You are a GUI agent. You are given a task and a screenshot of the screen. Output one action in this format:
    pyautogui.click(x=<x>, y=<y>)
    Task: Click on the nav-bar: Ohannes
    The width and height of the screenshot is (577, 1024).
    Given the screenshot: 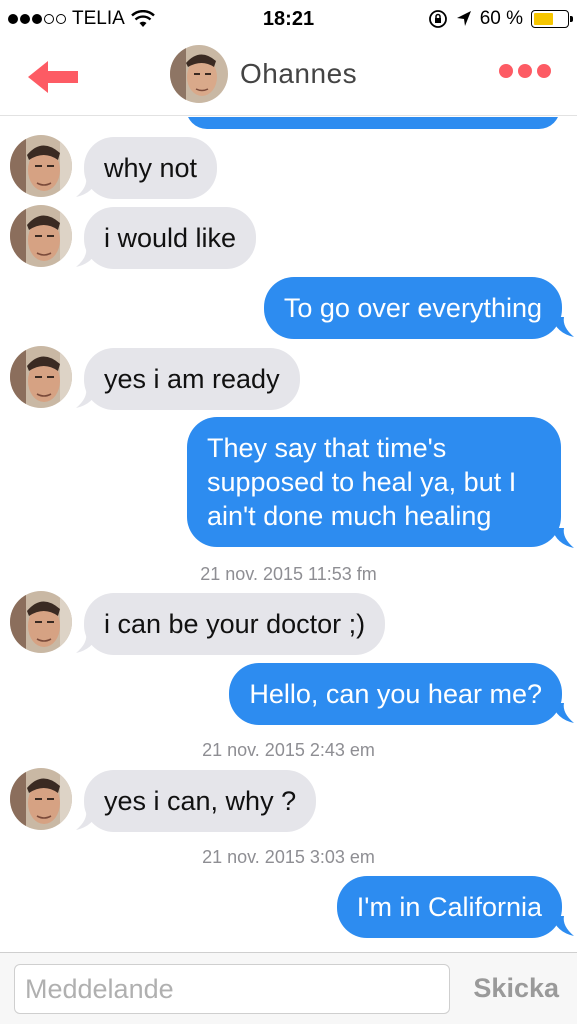 What is the action you would take?
    pyautogui.click(x=288, y=78)
    